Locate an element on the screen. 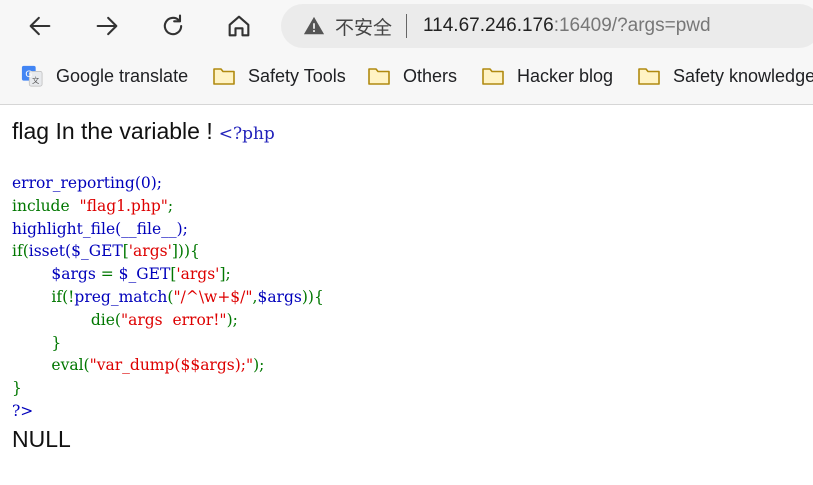 This screenshot has width=813, height=485. code-token: if( is located at coordinates (20, 251).